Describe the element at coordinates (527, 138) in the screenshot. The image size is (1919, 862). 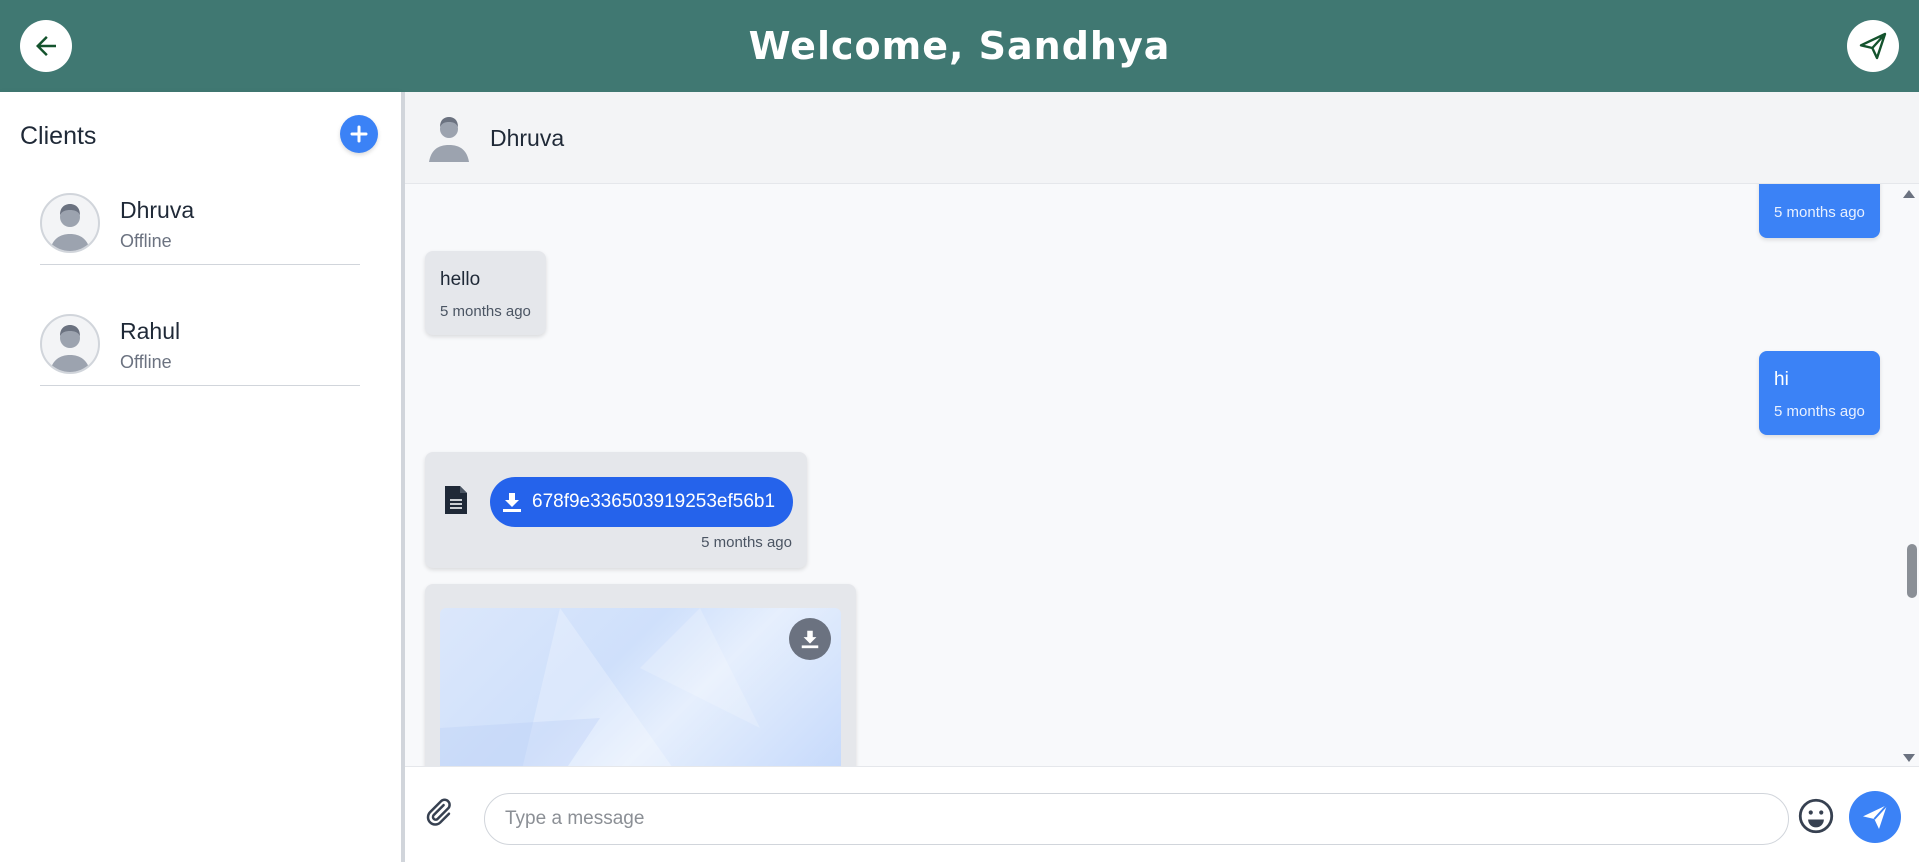
I see `contact-name: Dhruva` at that location.